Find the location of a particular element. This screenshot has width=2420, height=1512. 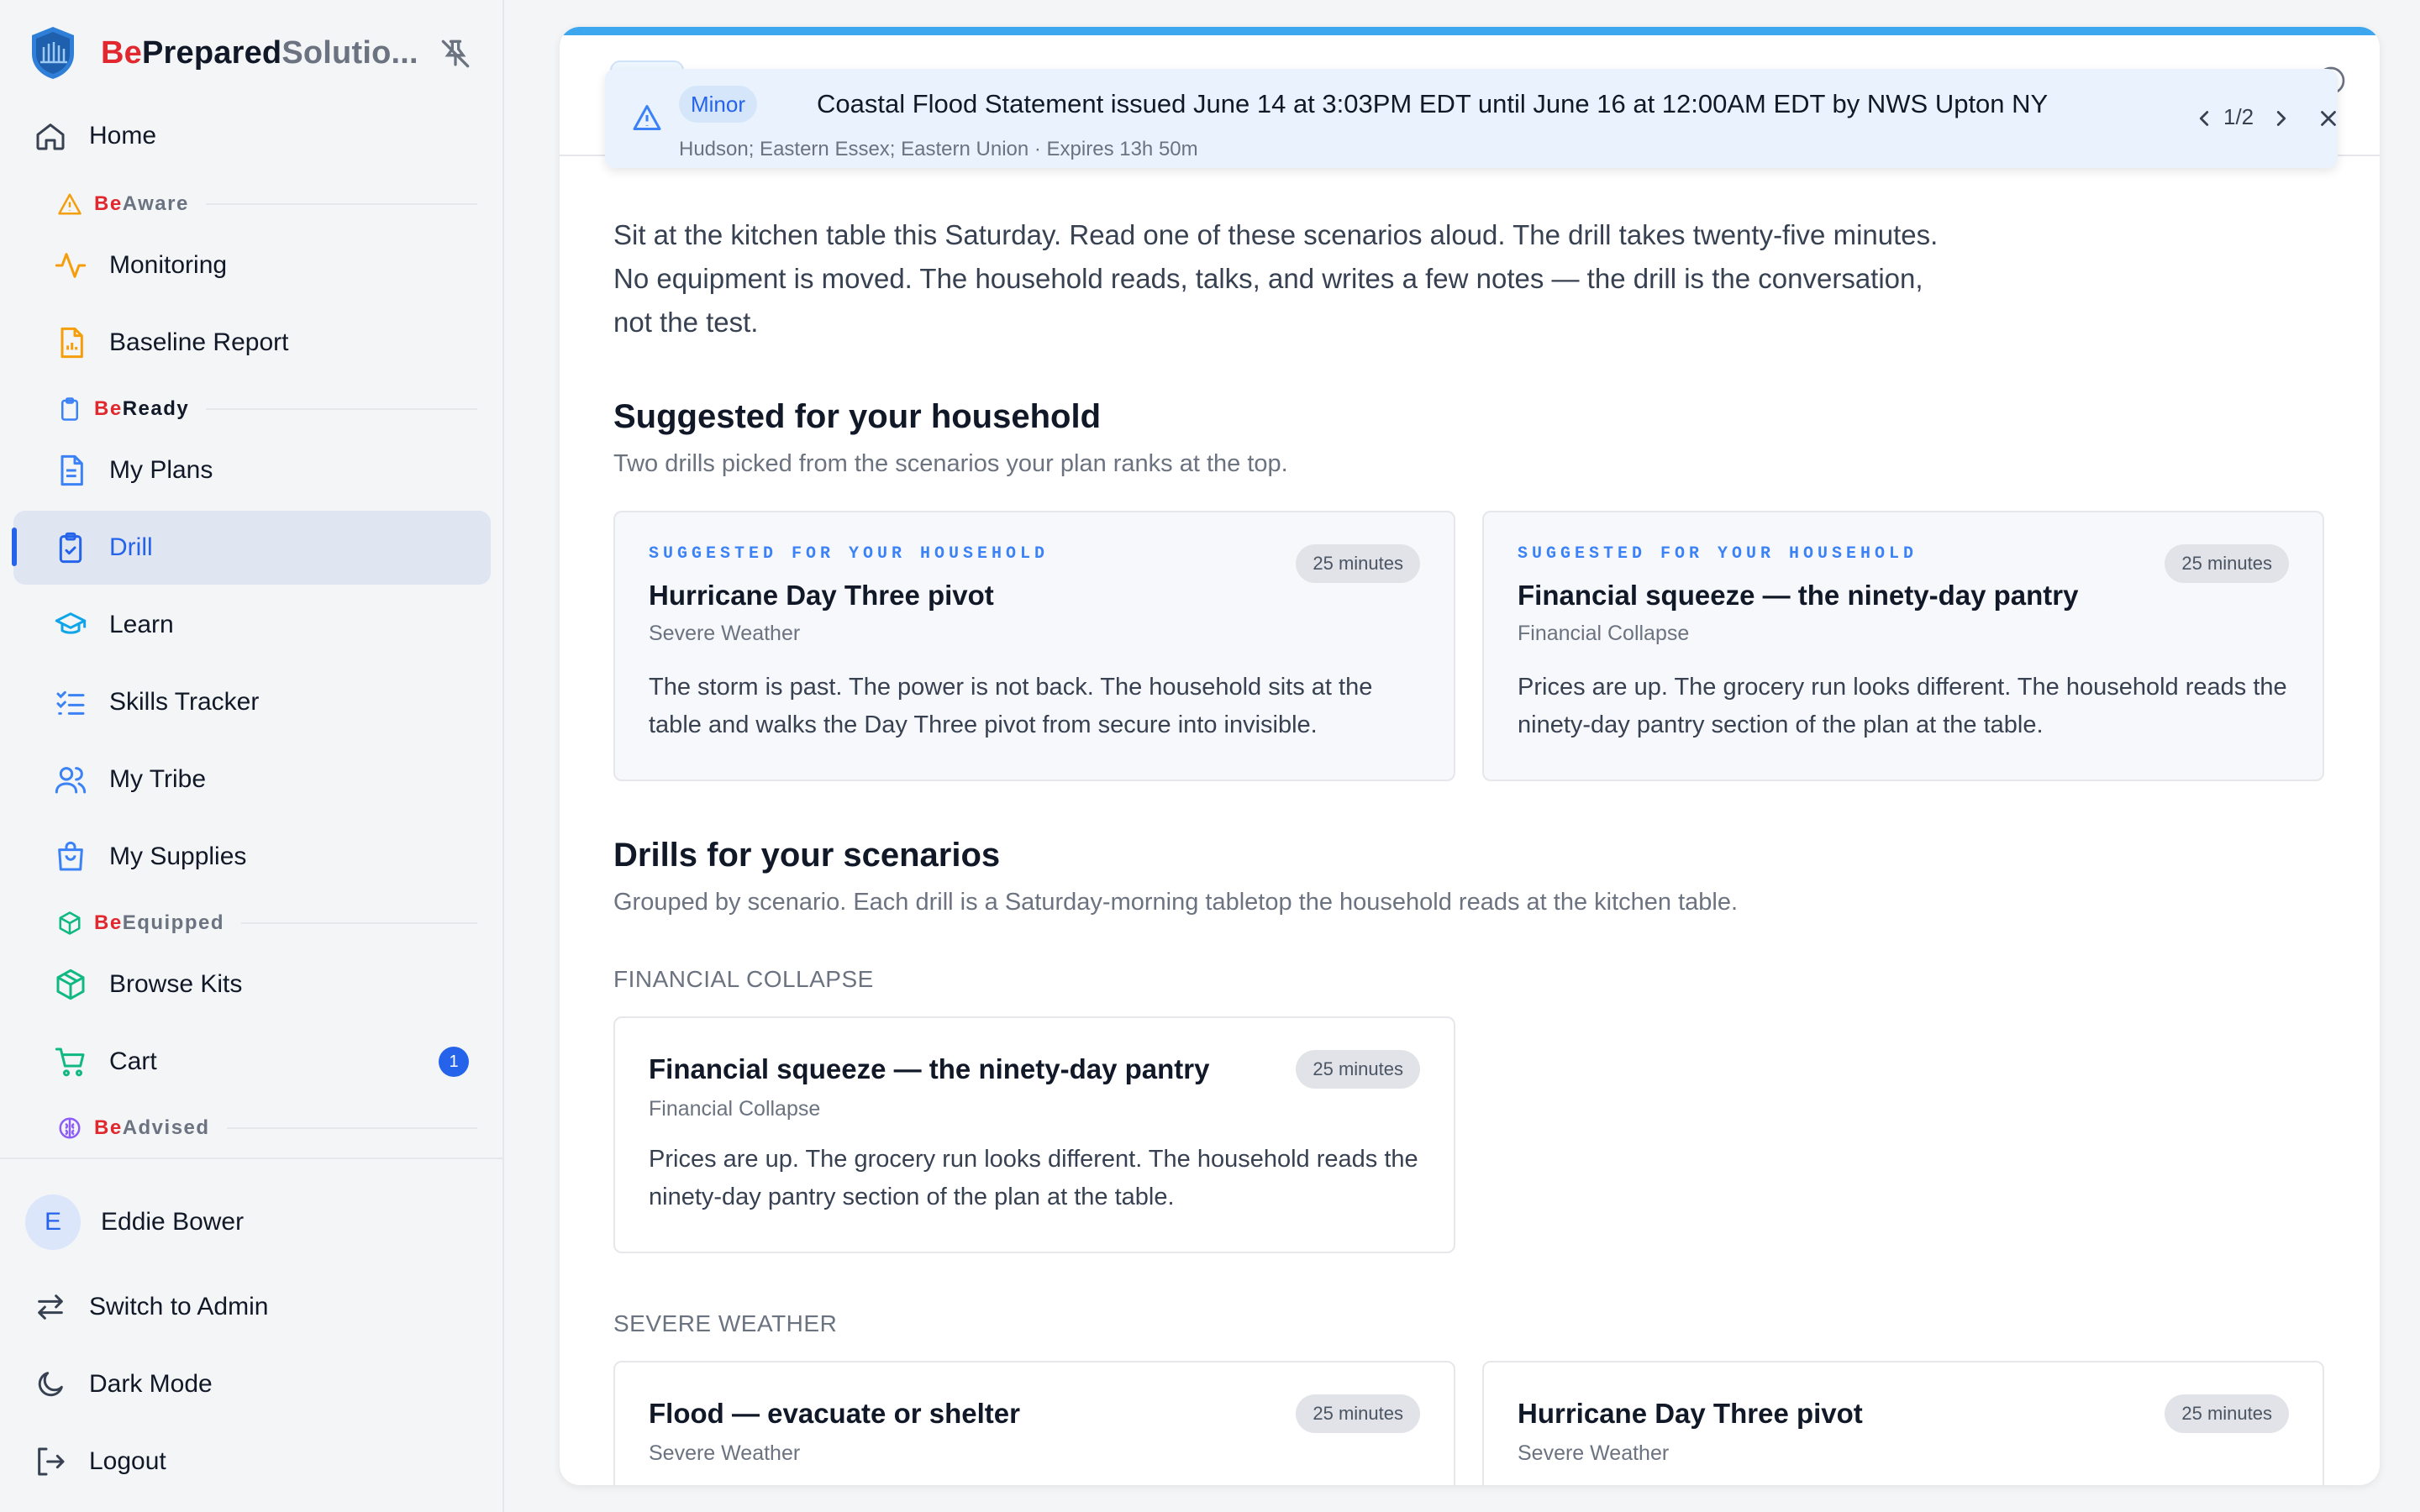

sidebar-item-learn: Learn is located at coordinates (252, 625).